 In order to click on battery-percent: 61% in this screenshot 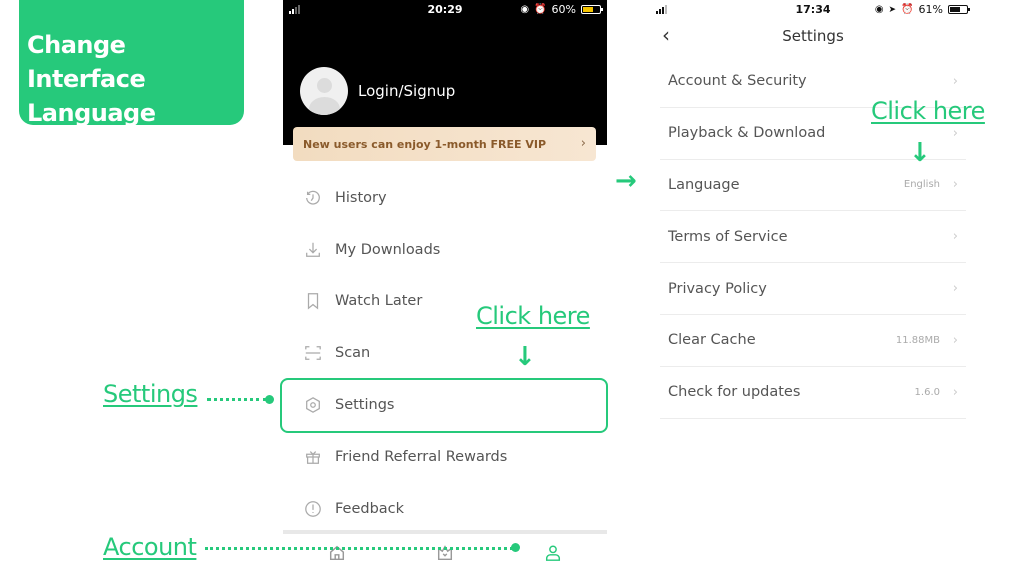, I will do `click(930, 9)`.